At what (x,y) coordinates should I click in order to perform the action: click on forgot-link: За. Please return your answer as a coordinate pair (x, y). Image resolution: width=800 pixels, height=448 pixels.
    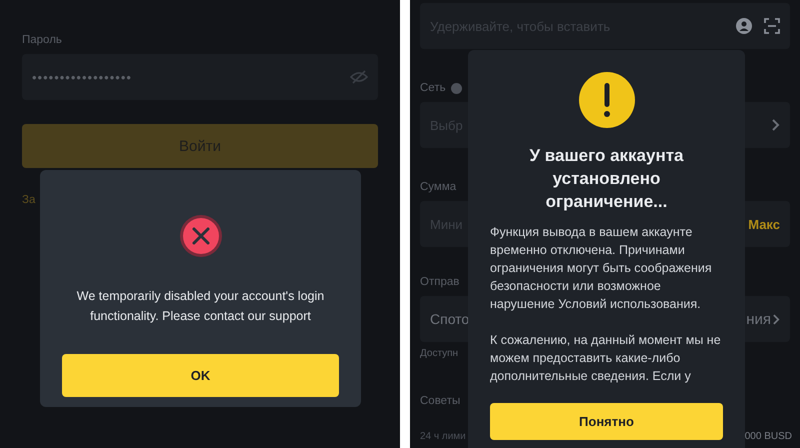
    Looking at the image, I should click on (29, 200).